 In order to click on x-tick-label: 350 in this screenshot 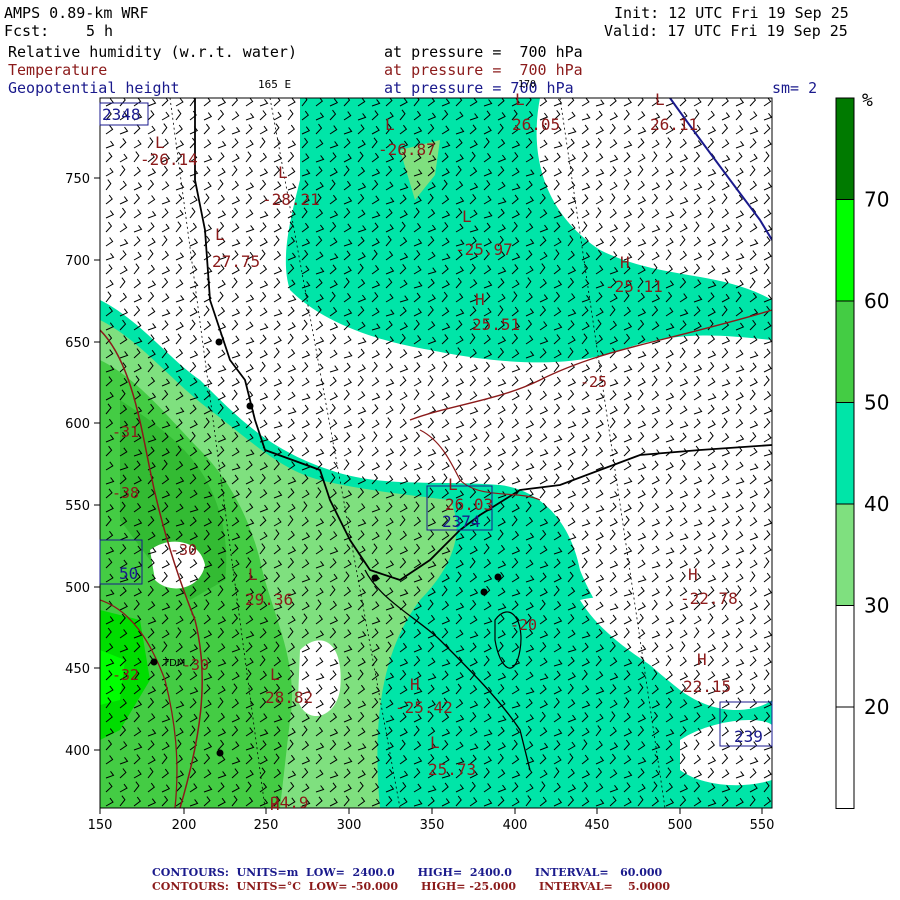, I will do `click(432, 825)`.